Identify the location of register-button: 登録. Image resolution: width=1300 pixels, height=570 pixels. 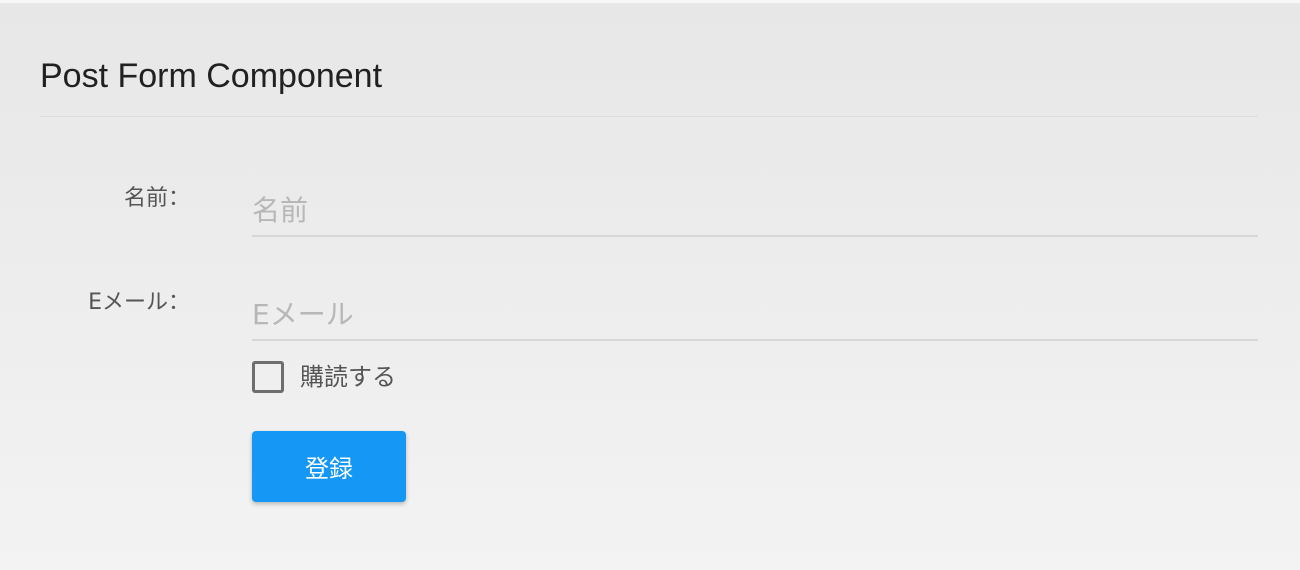
(329, 466).